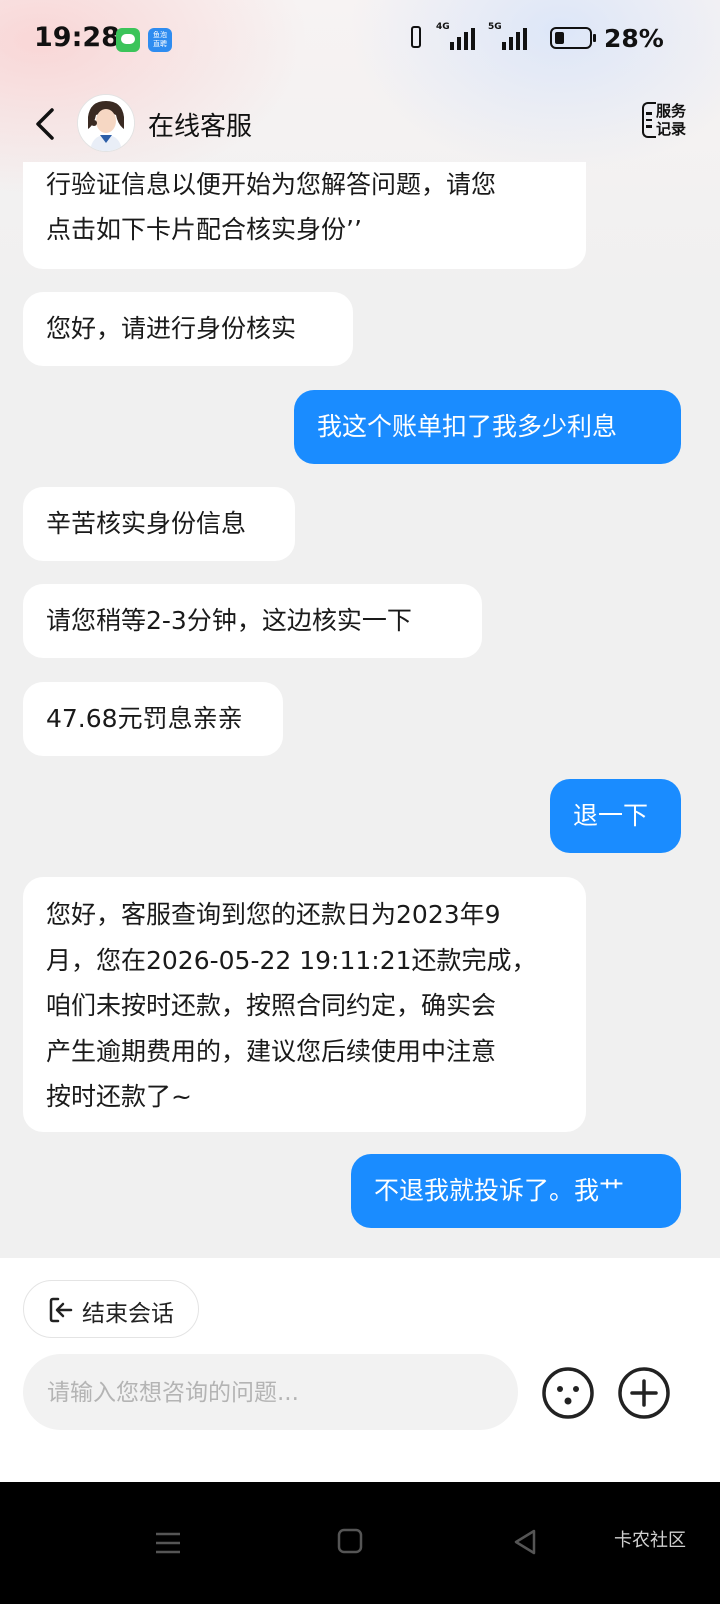 The height and width of the screenshot is (1604, 720). Describe the element at coordinates (350, 1541) in the screenshot. I see `home-icon` at that location.